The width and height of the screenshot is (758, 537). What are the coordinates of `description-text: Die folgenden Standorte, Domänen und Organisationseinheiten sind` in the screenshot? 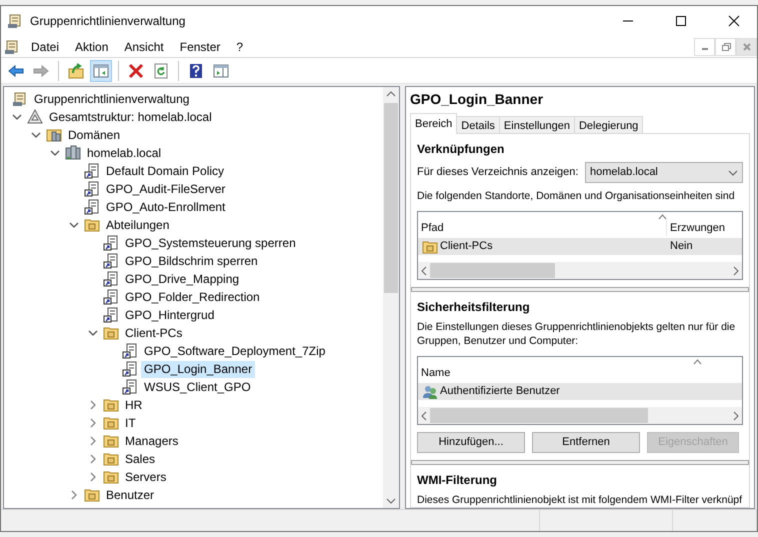 It's located at (576, 196).